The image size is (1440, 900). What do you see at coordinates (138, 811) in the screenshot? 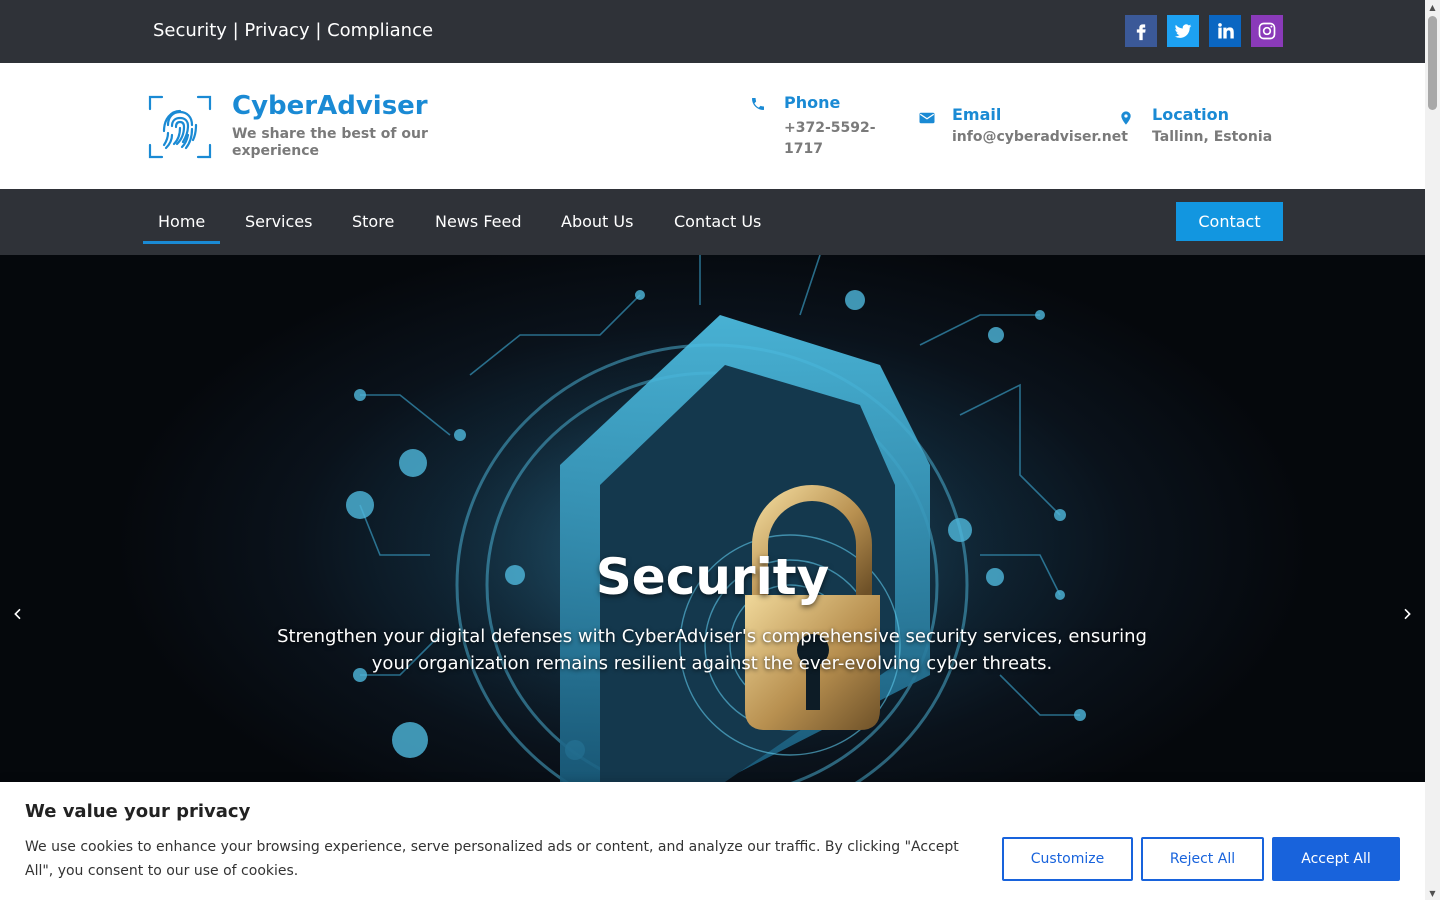
I see `cookie-title: We value your privacy` at bounding box center [138, 811].